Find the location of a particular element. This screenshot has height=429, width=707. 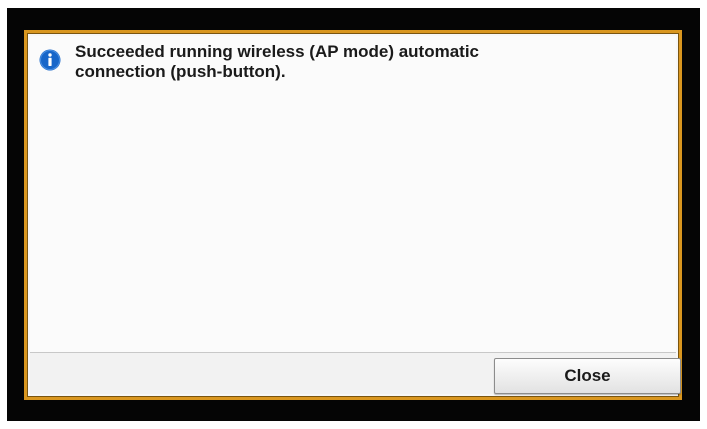

info-icon is located at coordinates (50, 60).